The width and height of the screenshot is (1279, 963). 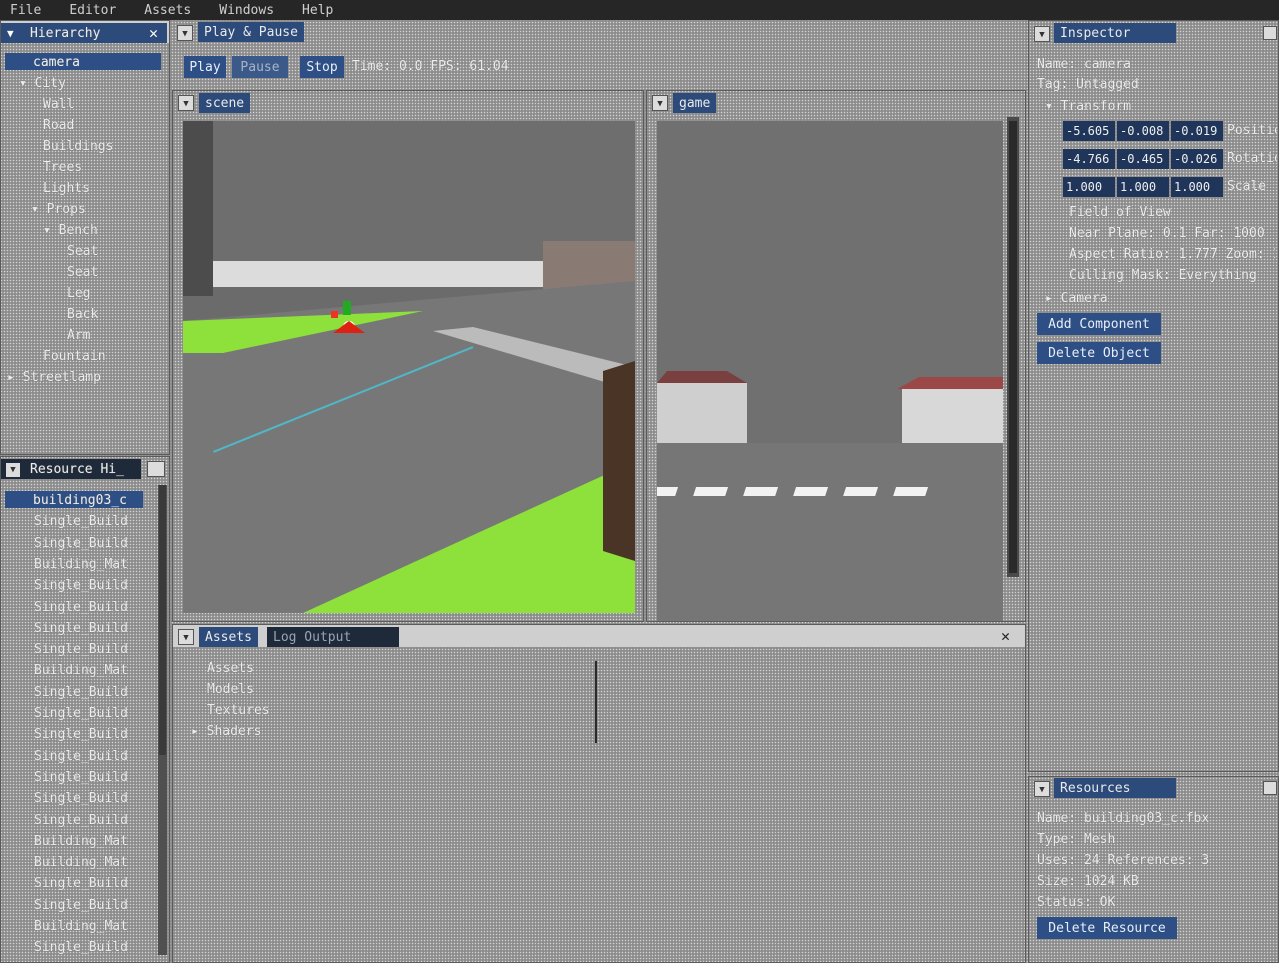 What do you see at coordinates (1089, 131) in the screenshot?
I see `transform-value-field: -5.605` at bounding box center [1089, 131].